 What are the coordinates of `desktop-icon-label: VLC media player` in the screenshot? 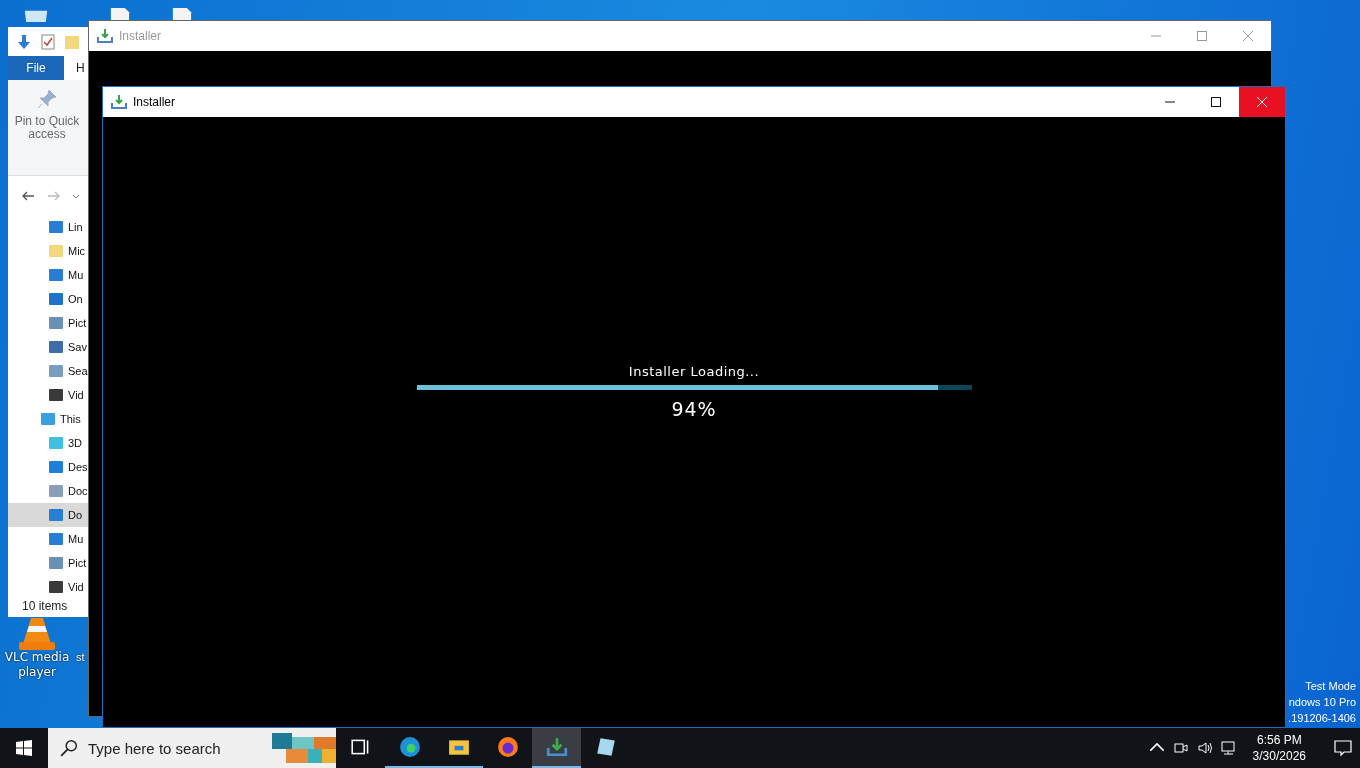 It's located at (37, 665).